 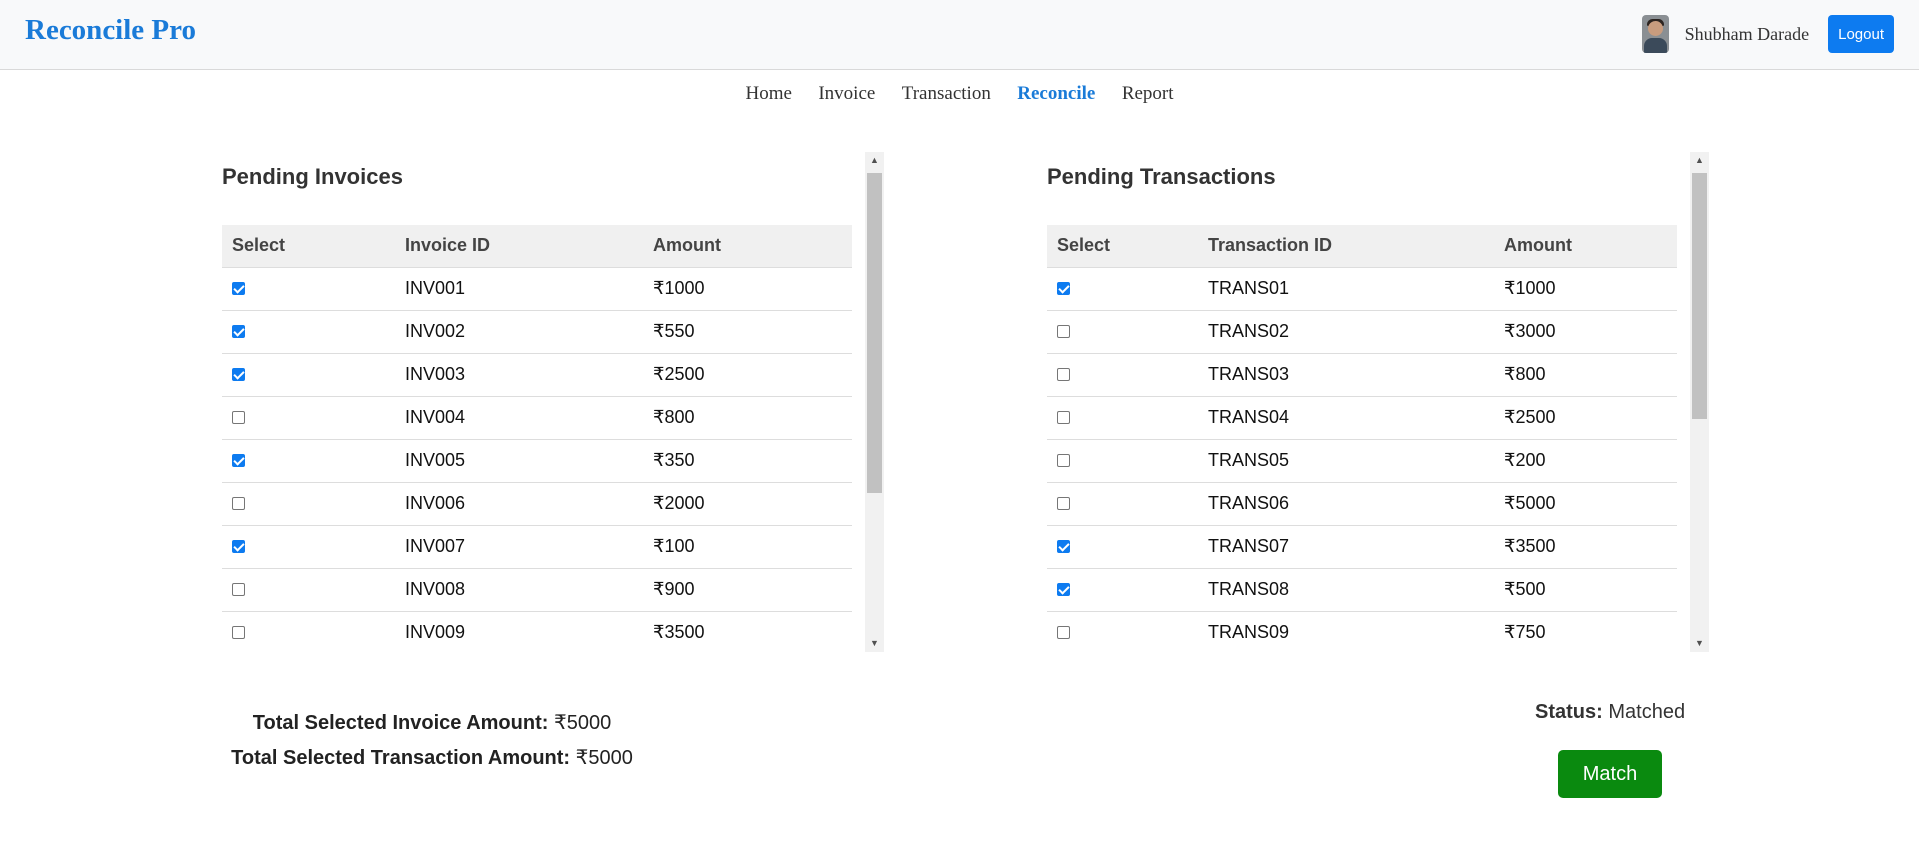 I want to click on table-row: TRANS05 ₹200, so click(x=1362, y=460).